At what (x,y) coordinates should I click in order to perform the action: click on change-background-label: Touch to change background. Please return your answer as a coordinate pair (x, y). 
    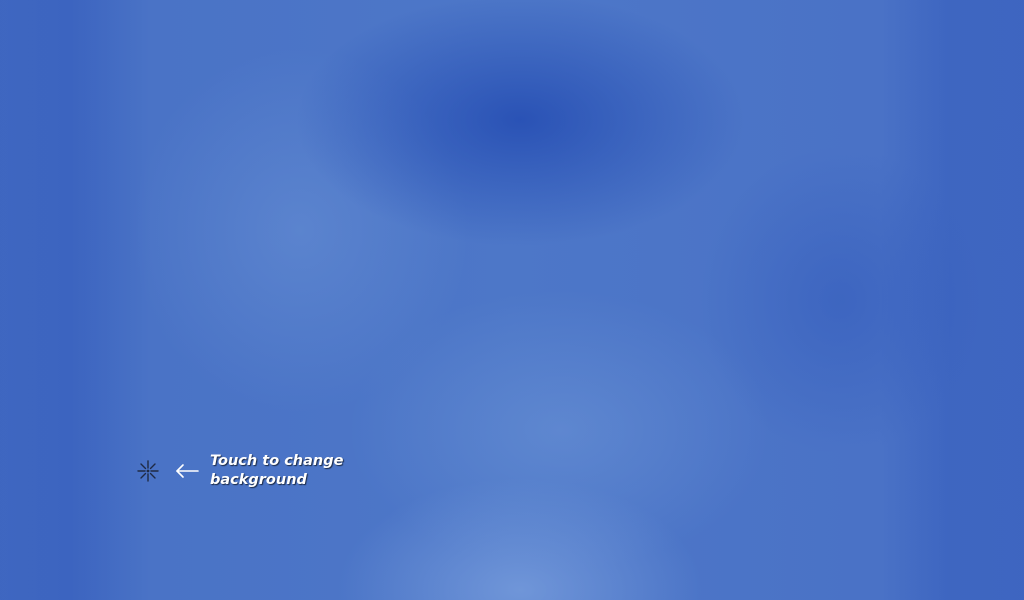
    Looking at the image, I should click on (277, 470).